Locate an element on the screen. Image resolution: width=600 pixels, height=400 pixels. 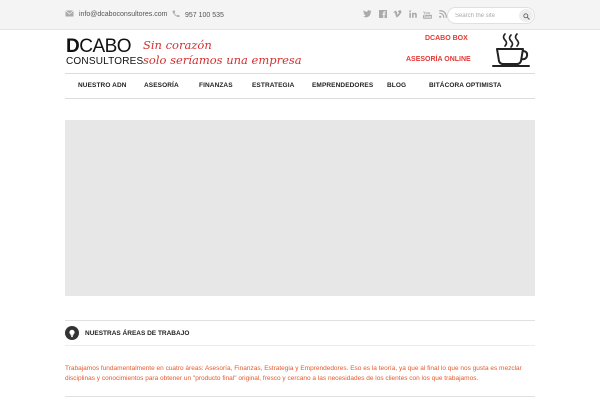
coffee-cup-icon is located at coordinates (512, 51).